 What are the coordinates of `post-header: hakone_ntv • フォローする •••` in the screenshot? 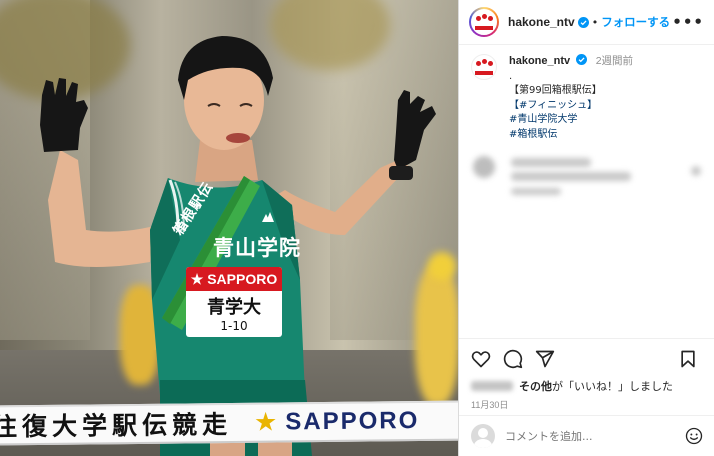 It's located at (586, 22).